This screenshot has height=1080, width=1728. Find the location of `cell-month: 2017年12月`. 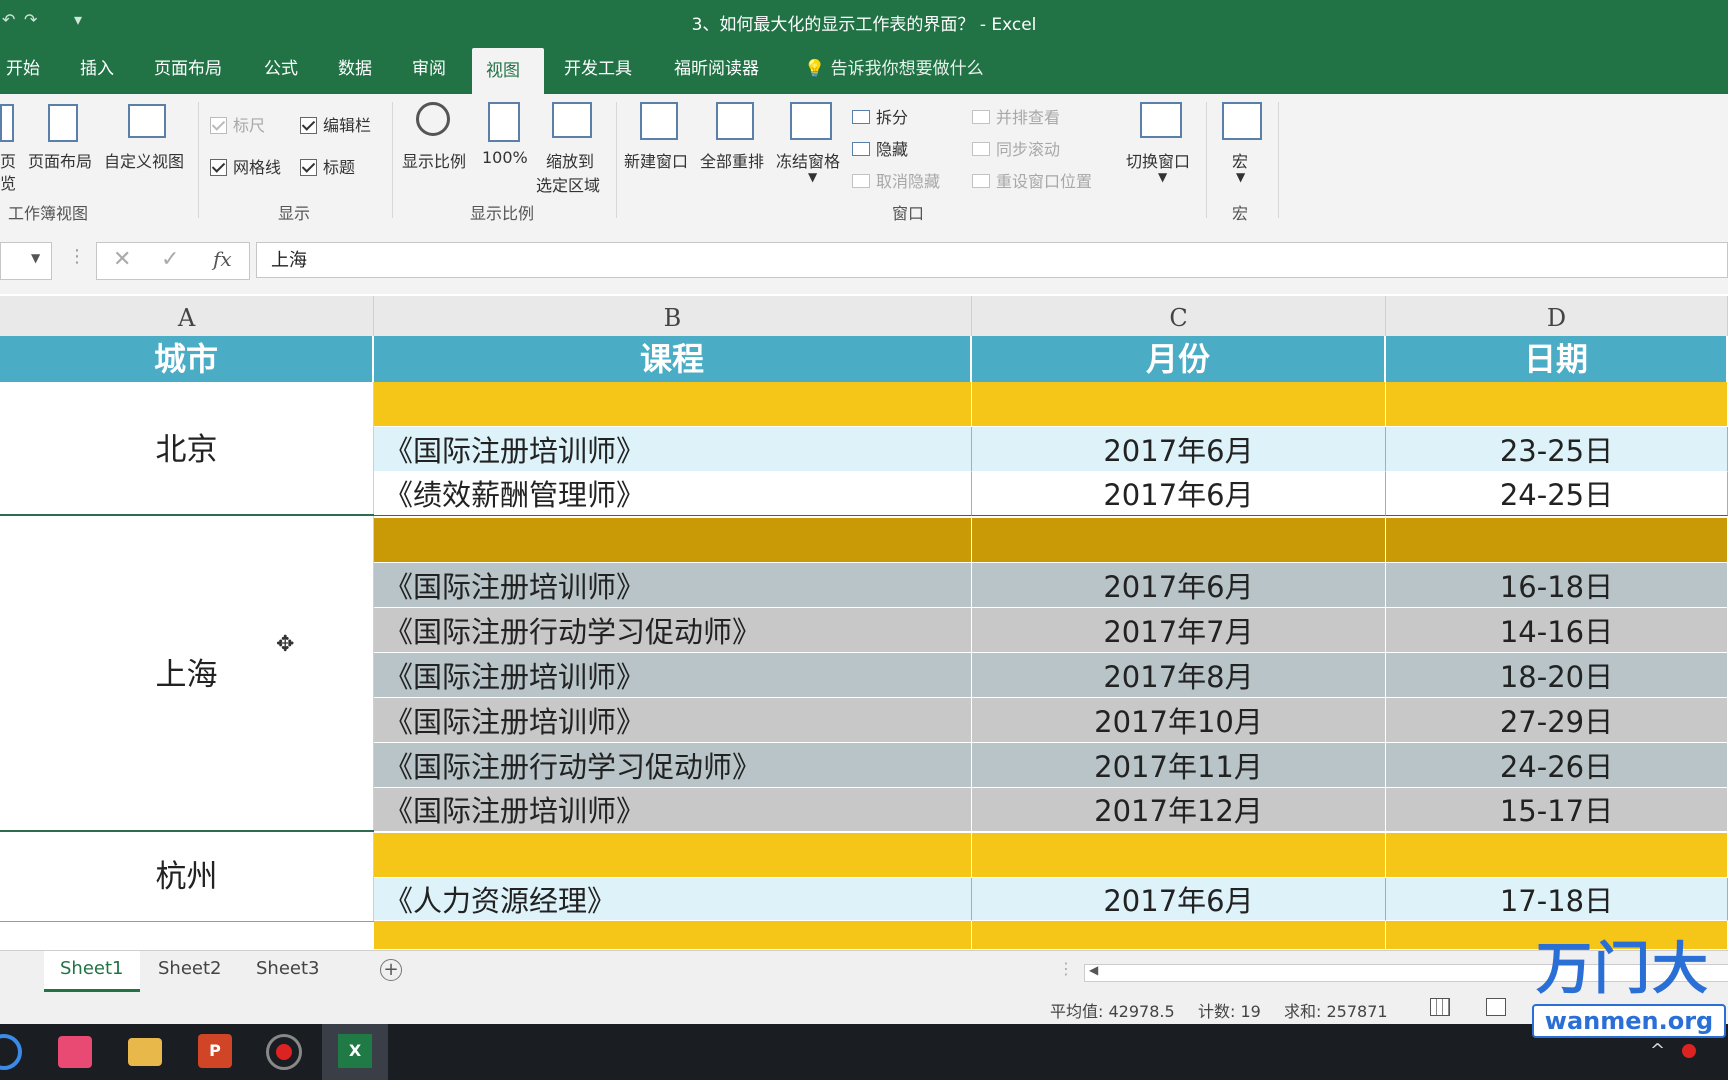

cell-month: 2017年12月 is located at coordinates (1179, 810).